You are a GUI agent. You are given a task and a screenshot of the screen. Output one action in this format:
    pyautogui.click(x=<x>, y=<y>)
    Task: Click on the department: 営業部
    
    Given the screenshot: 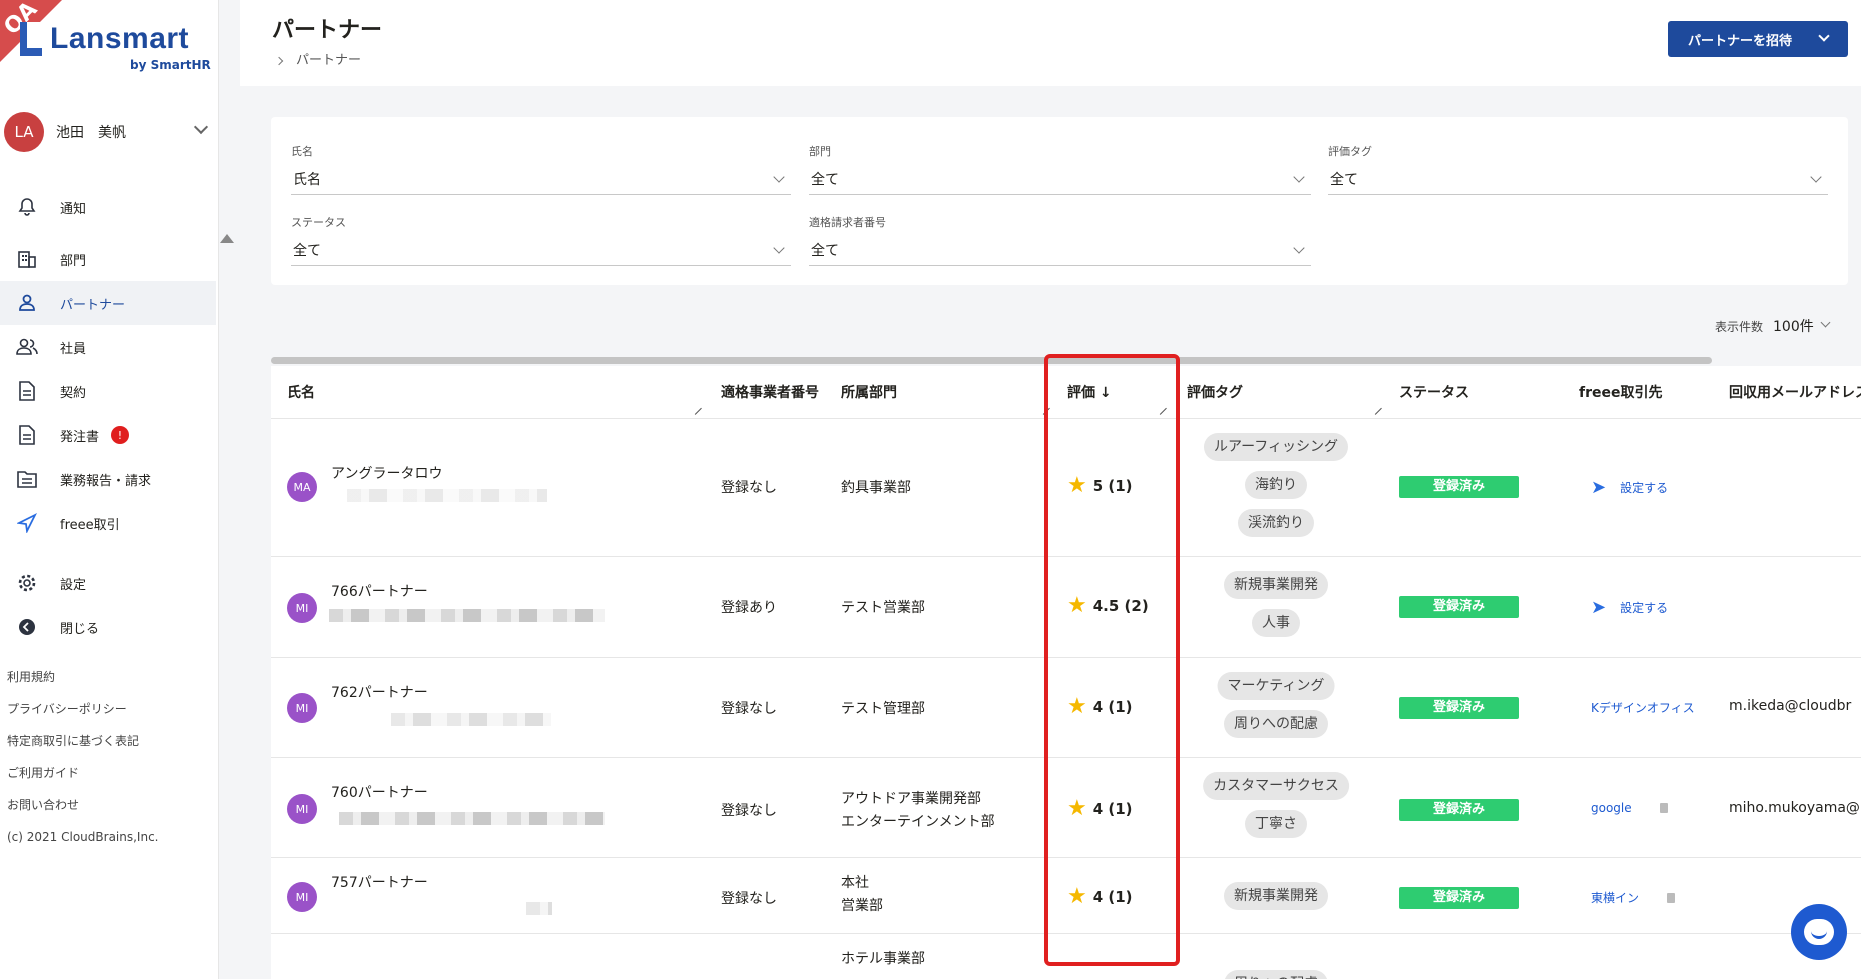 What is the action you would take?
    pyautogui.click(x=862, y=906)
    